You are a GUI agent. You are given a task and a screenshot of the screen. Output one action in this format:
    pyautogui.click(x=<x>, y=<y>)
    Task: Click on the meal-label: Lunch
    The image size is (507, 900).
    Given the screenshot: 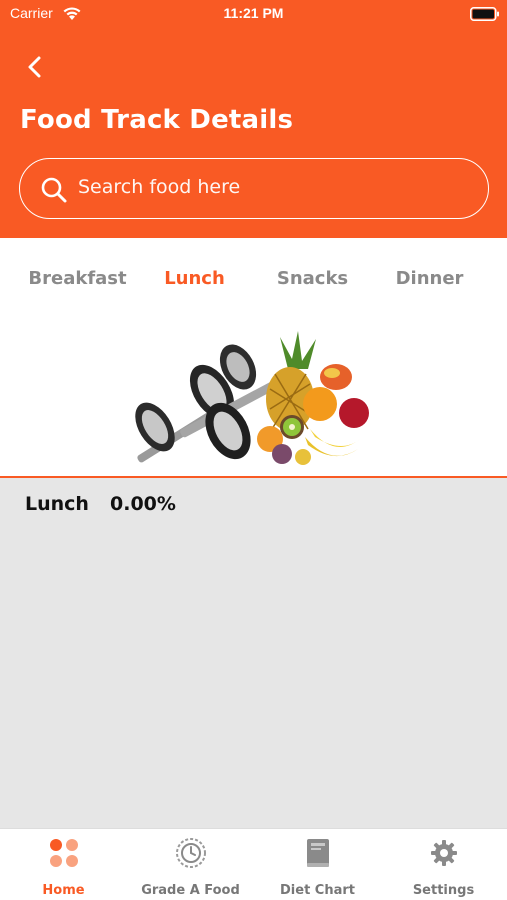 What is the action you would take?
    pyautogui.click(x=57, y=504)
    